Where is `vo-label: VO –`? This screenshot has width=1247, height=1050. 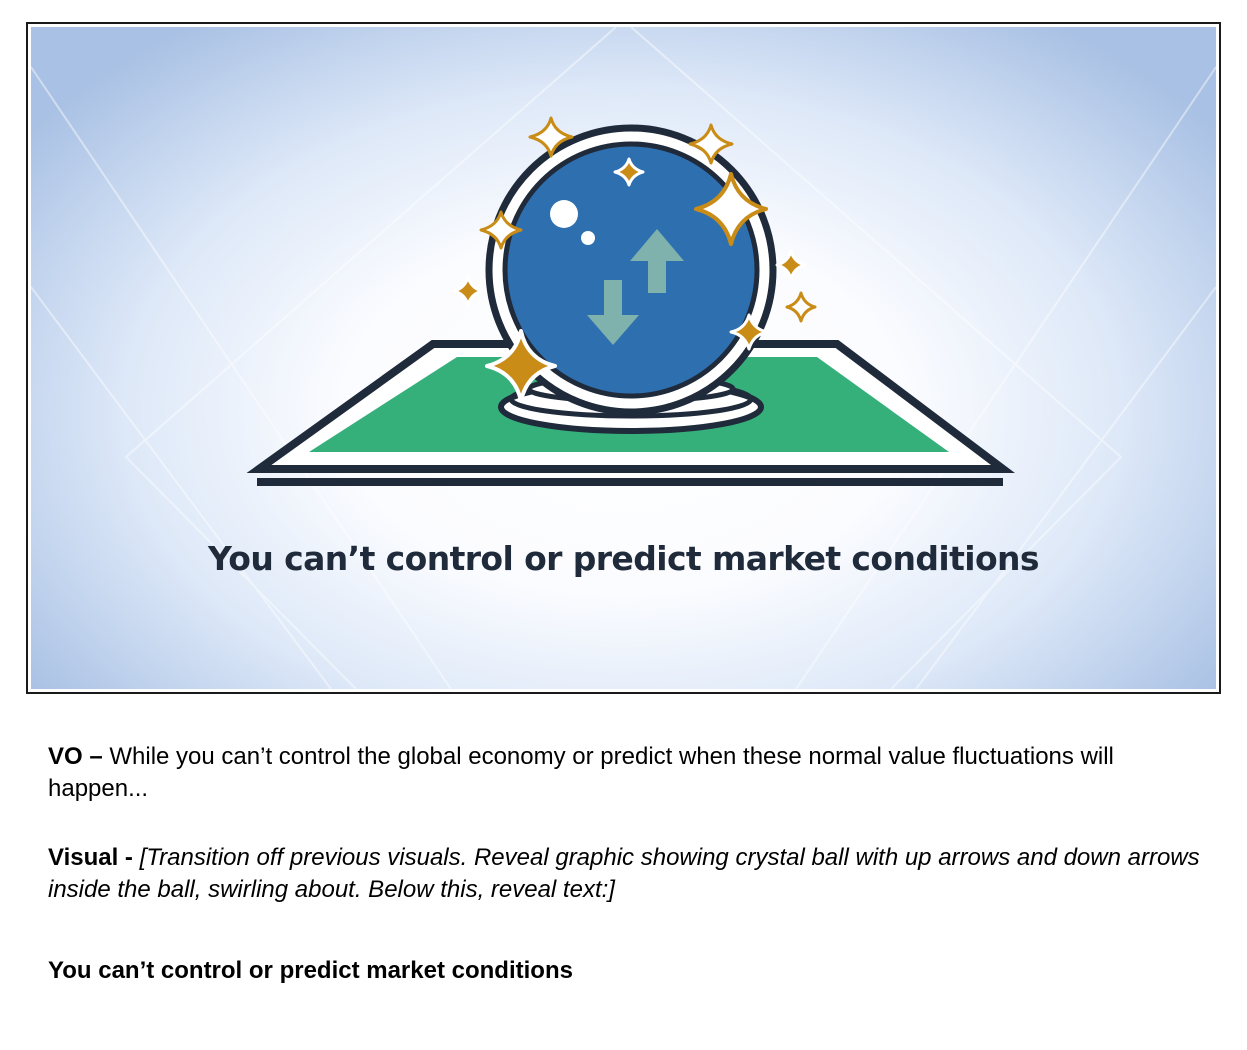
vo-label: VO – is located at coordinates (75, 756).